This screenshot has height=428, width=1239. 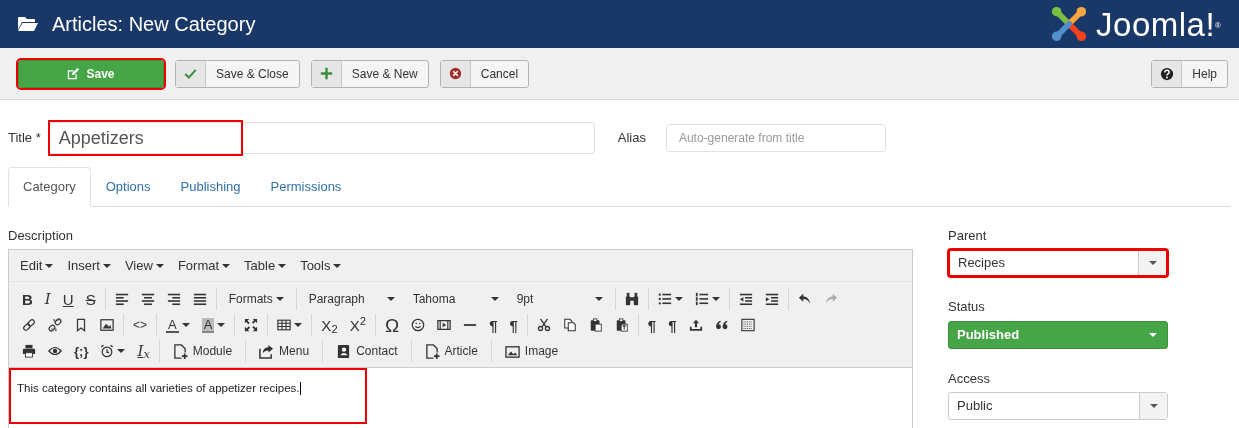 I want to click on align-left-icon, so click(x=121, y=299).